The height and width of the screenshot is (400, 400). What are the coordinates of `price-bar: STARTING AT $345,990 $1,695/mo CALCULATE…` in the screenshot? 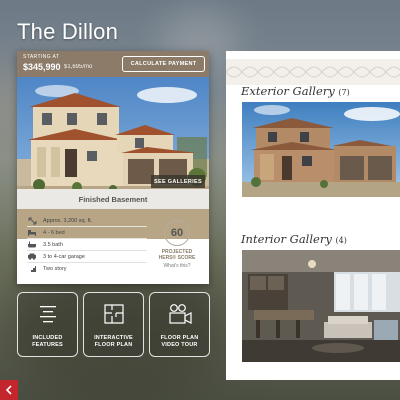 It's located at (113, 64).